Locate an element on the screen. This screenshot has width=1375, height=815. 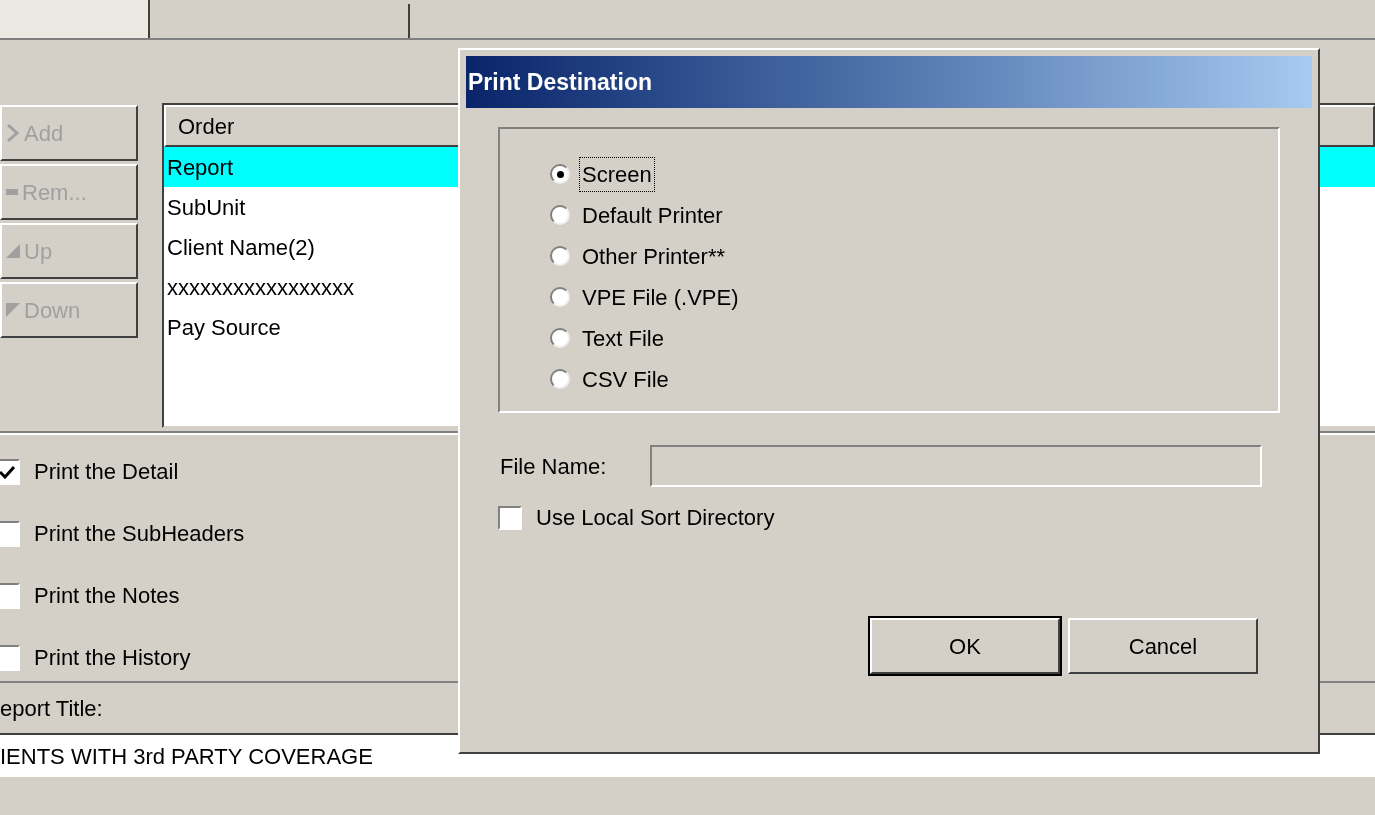
chevron-right-icon is located at coordinates (13, 133).